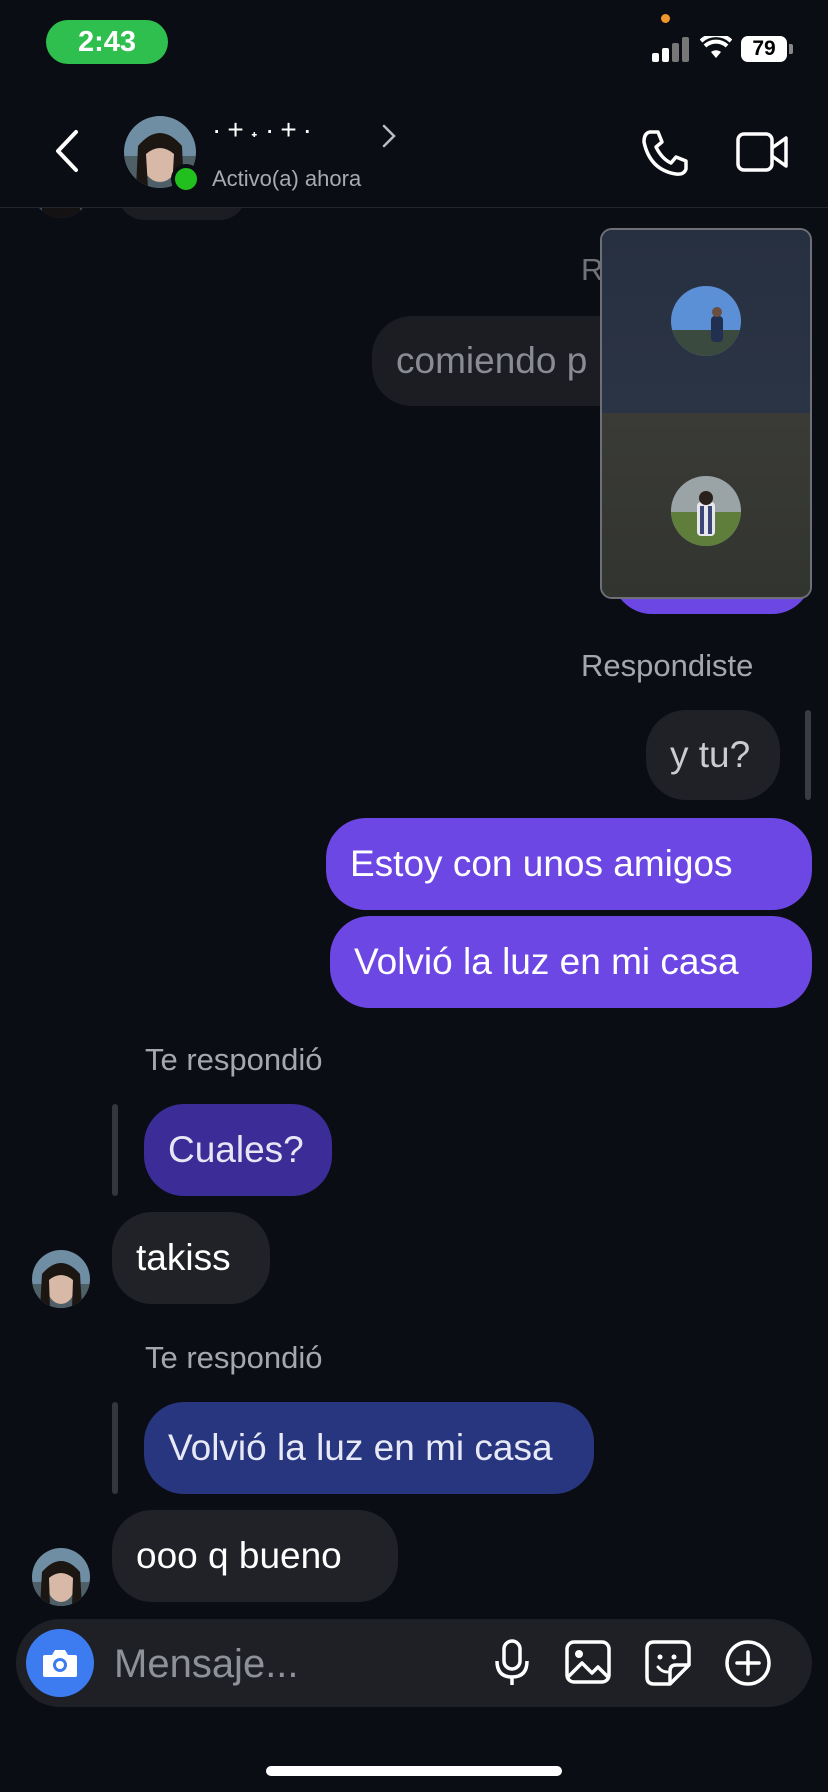  What do you see at coordinates (808, 755) in the screenshot?
I see `scroll-indicator` at bounding box center [808, 755].